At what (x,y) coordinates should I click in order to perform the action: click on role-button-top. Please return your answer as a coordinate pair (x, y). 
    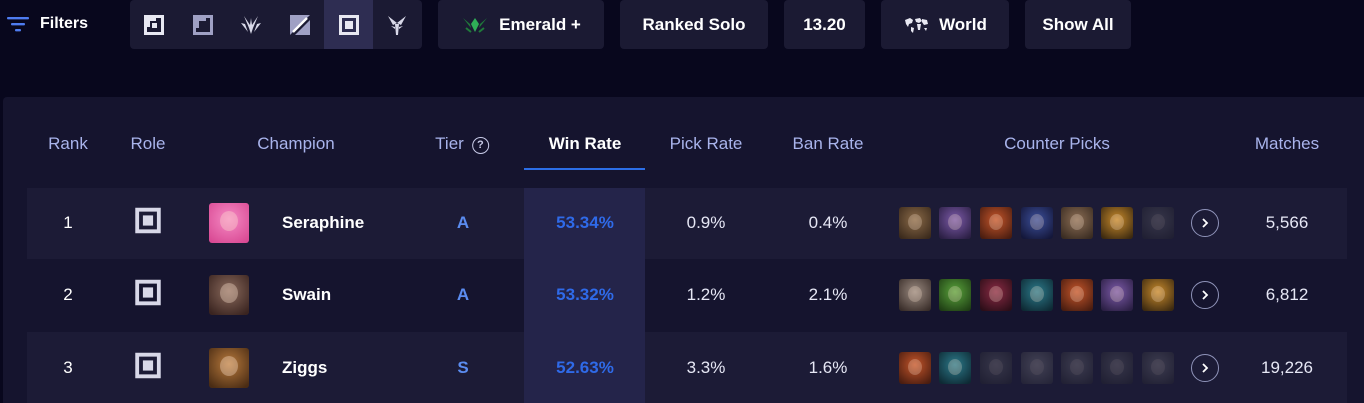
    Looking at the image, I should click on (154, 24).